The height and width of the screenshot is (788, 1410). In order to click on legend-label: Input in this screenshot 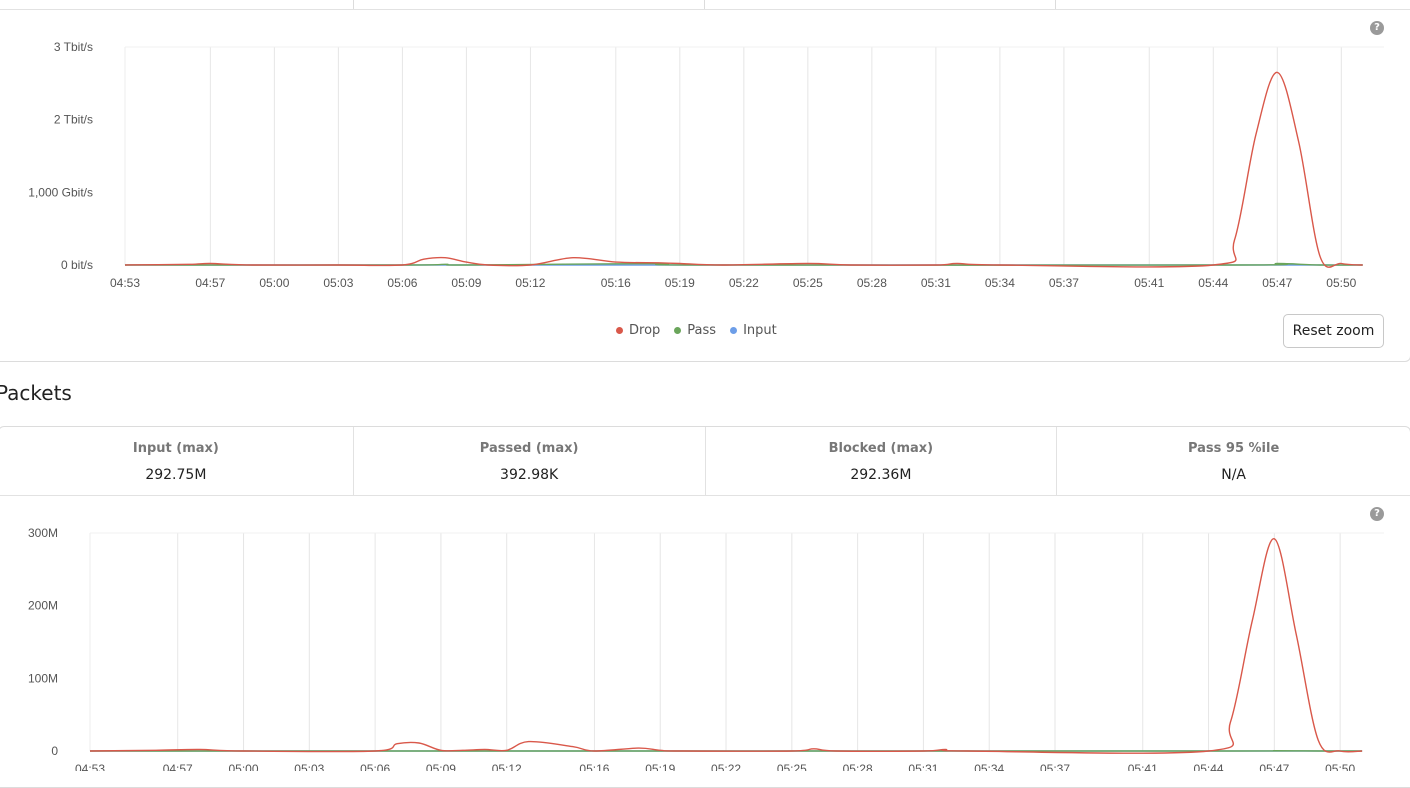, I will do `click(760, 330)`.